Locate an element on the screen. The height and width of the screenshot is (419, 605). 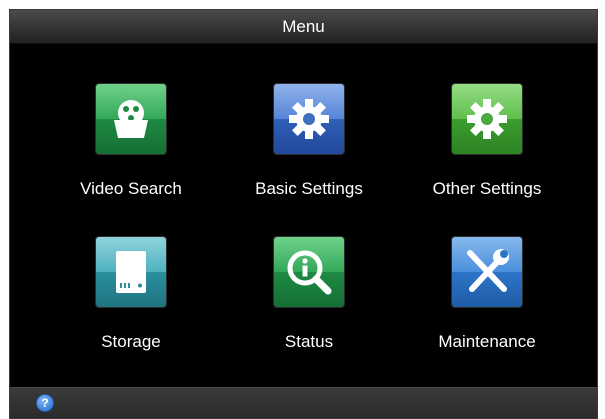
menu-item-label: Maintenance is located at coordinates (487, 341).